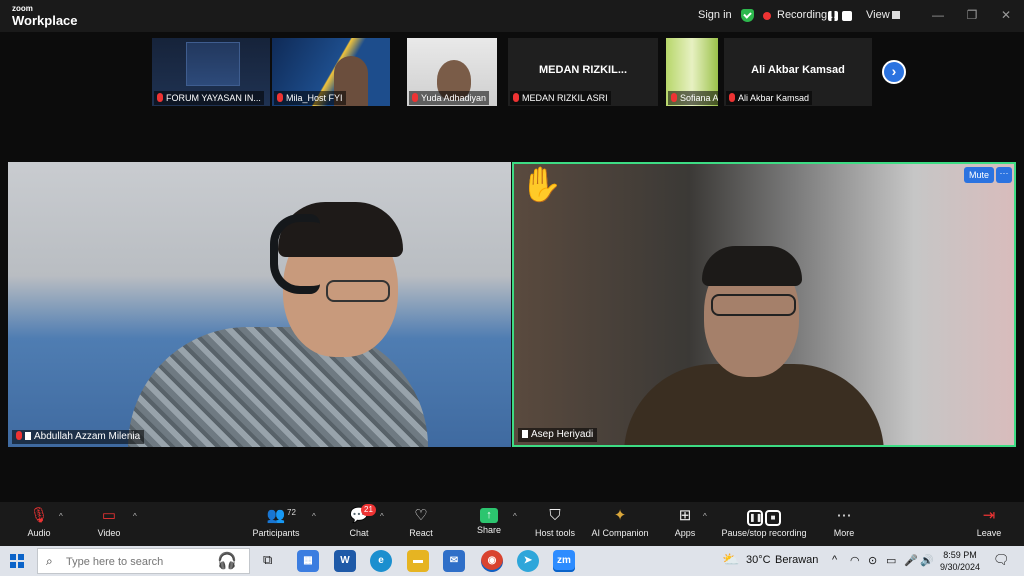 The image size is (1024, 576). What do you see at coordinates (620, 515) in the screenshot?
I see `sparkle-icon: ✦` at bounding box center [620, 515].